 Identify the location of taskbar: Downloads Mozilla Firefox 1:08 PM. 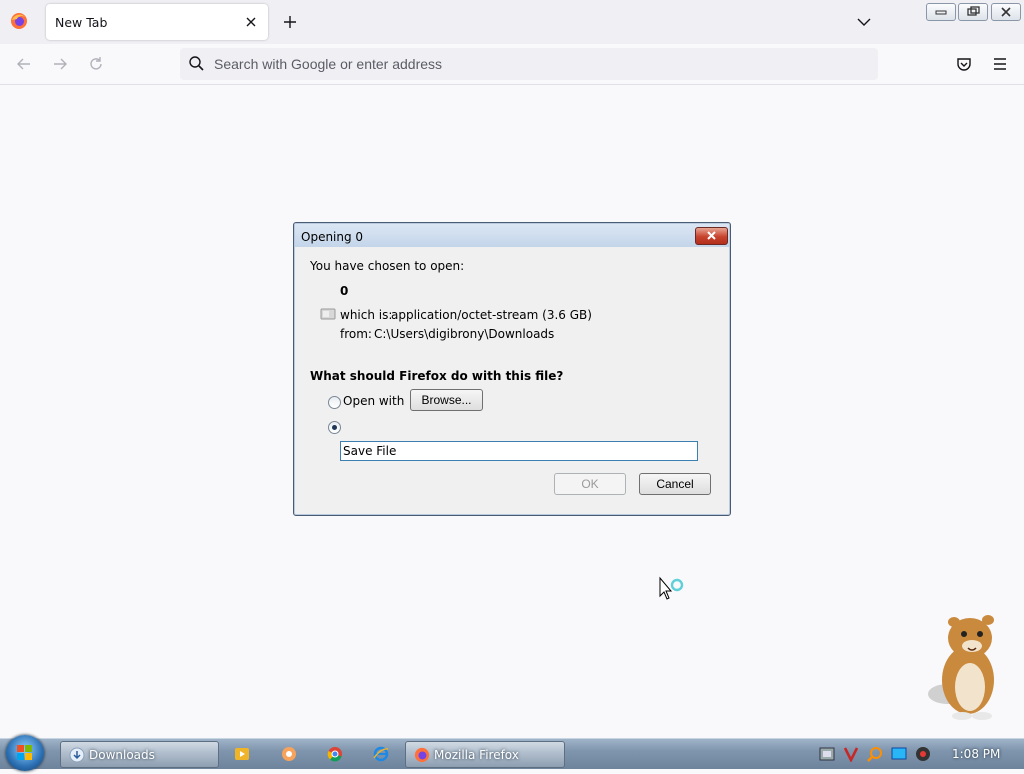
(512, 753).